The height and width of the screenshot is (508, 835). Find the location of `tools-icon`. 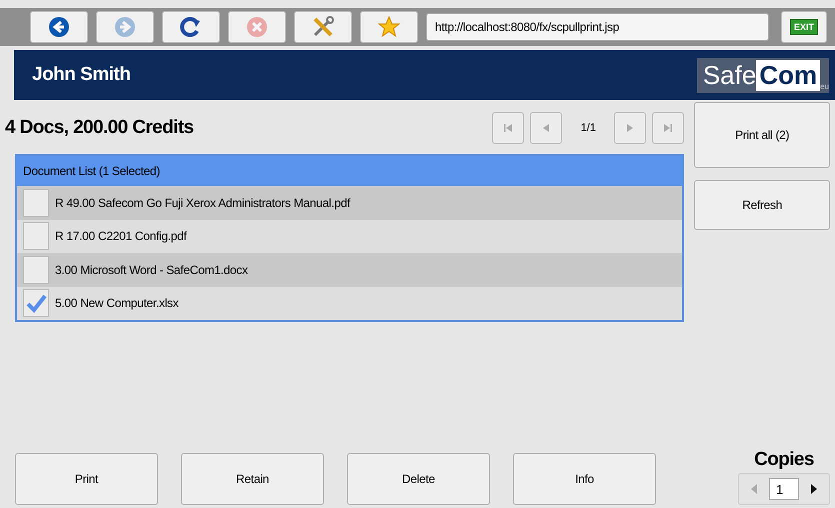

tools-icon is located at coordinates (323, 27).